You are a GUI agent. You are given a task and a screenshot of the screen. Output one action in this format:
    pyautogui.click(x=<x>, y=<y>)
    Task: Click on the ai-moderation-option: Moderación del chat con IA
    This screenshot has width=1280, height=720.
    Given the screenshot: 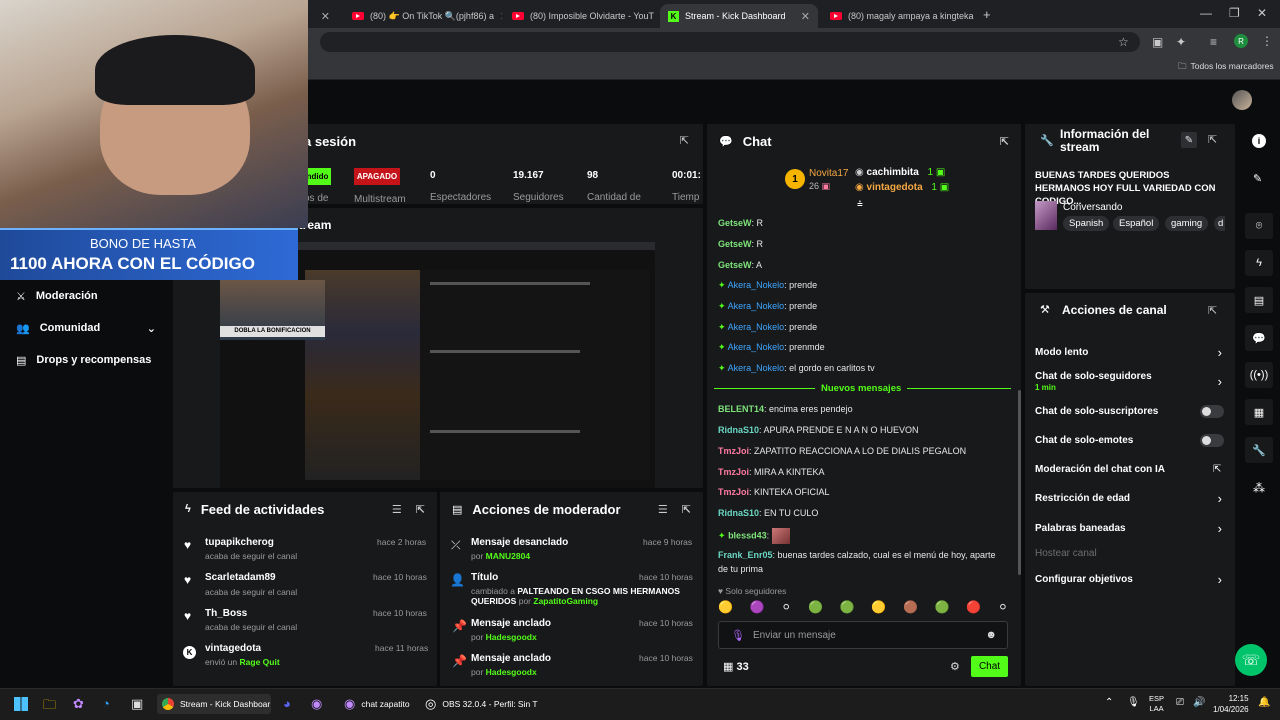 What is the action you would take?
    pyautogui.click(x=1100, y=469)
    